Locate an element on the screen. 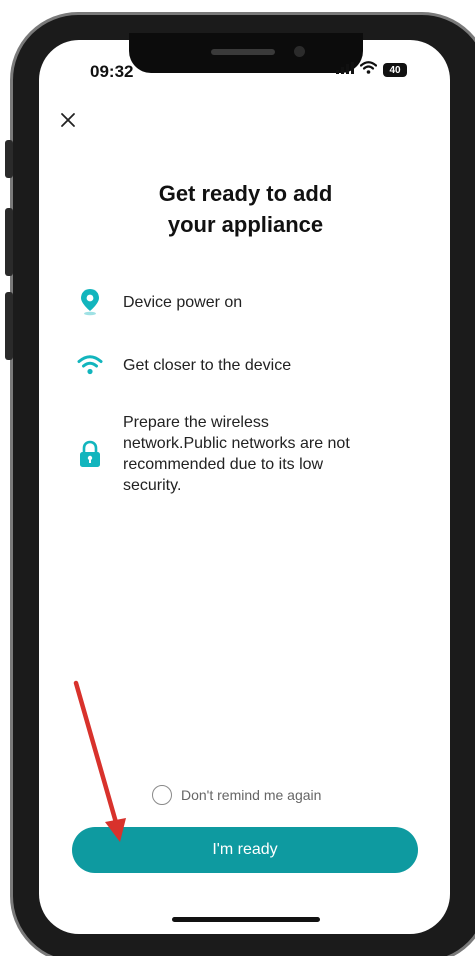 This screenshot has width=475, height=956. status-time: 09:32 is located at coordinates (112, 71).